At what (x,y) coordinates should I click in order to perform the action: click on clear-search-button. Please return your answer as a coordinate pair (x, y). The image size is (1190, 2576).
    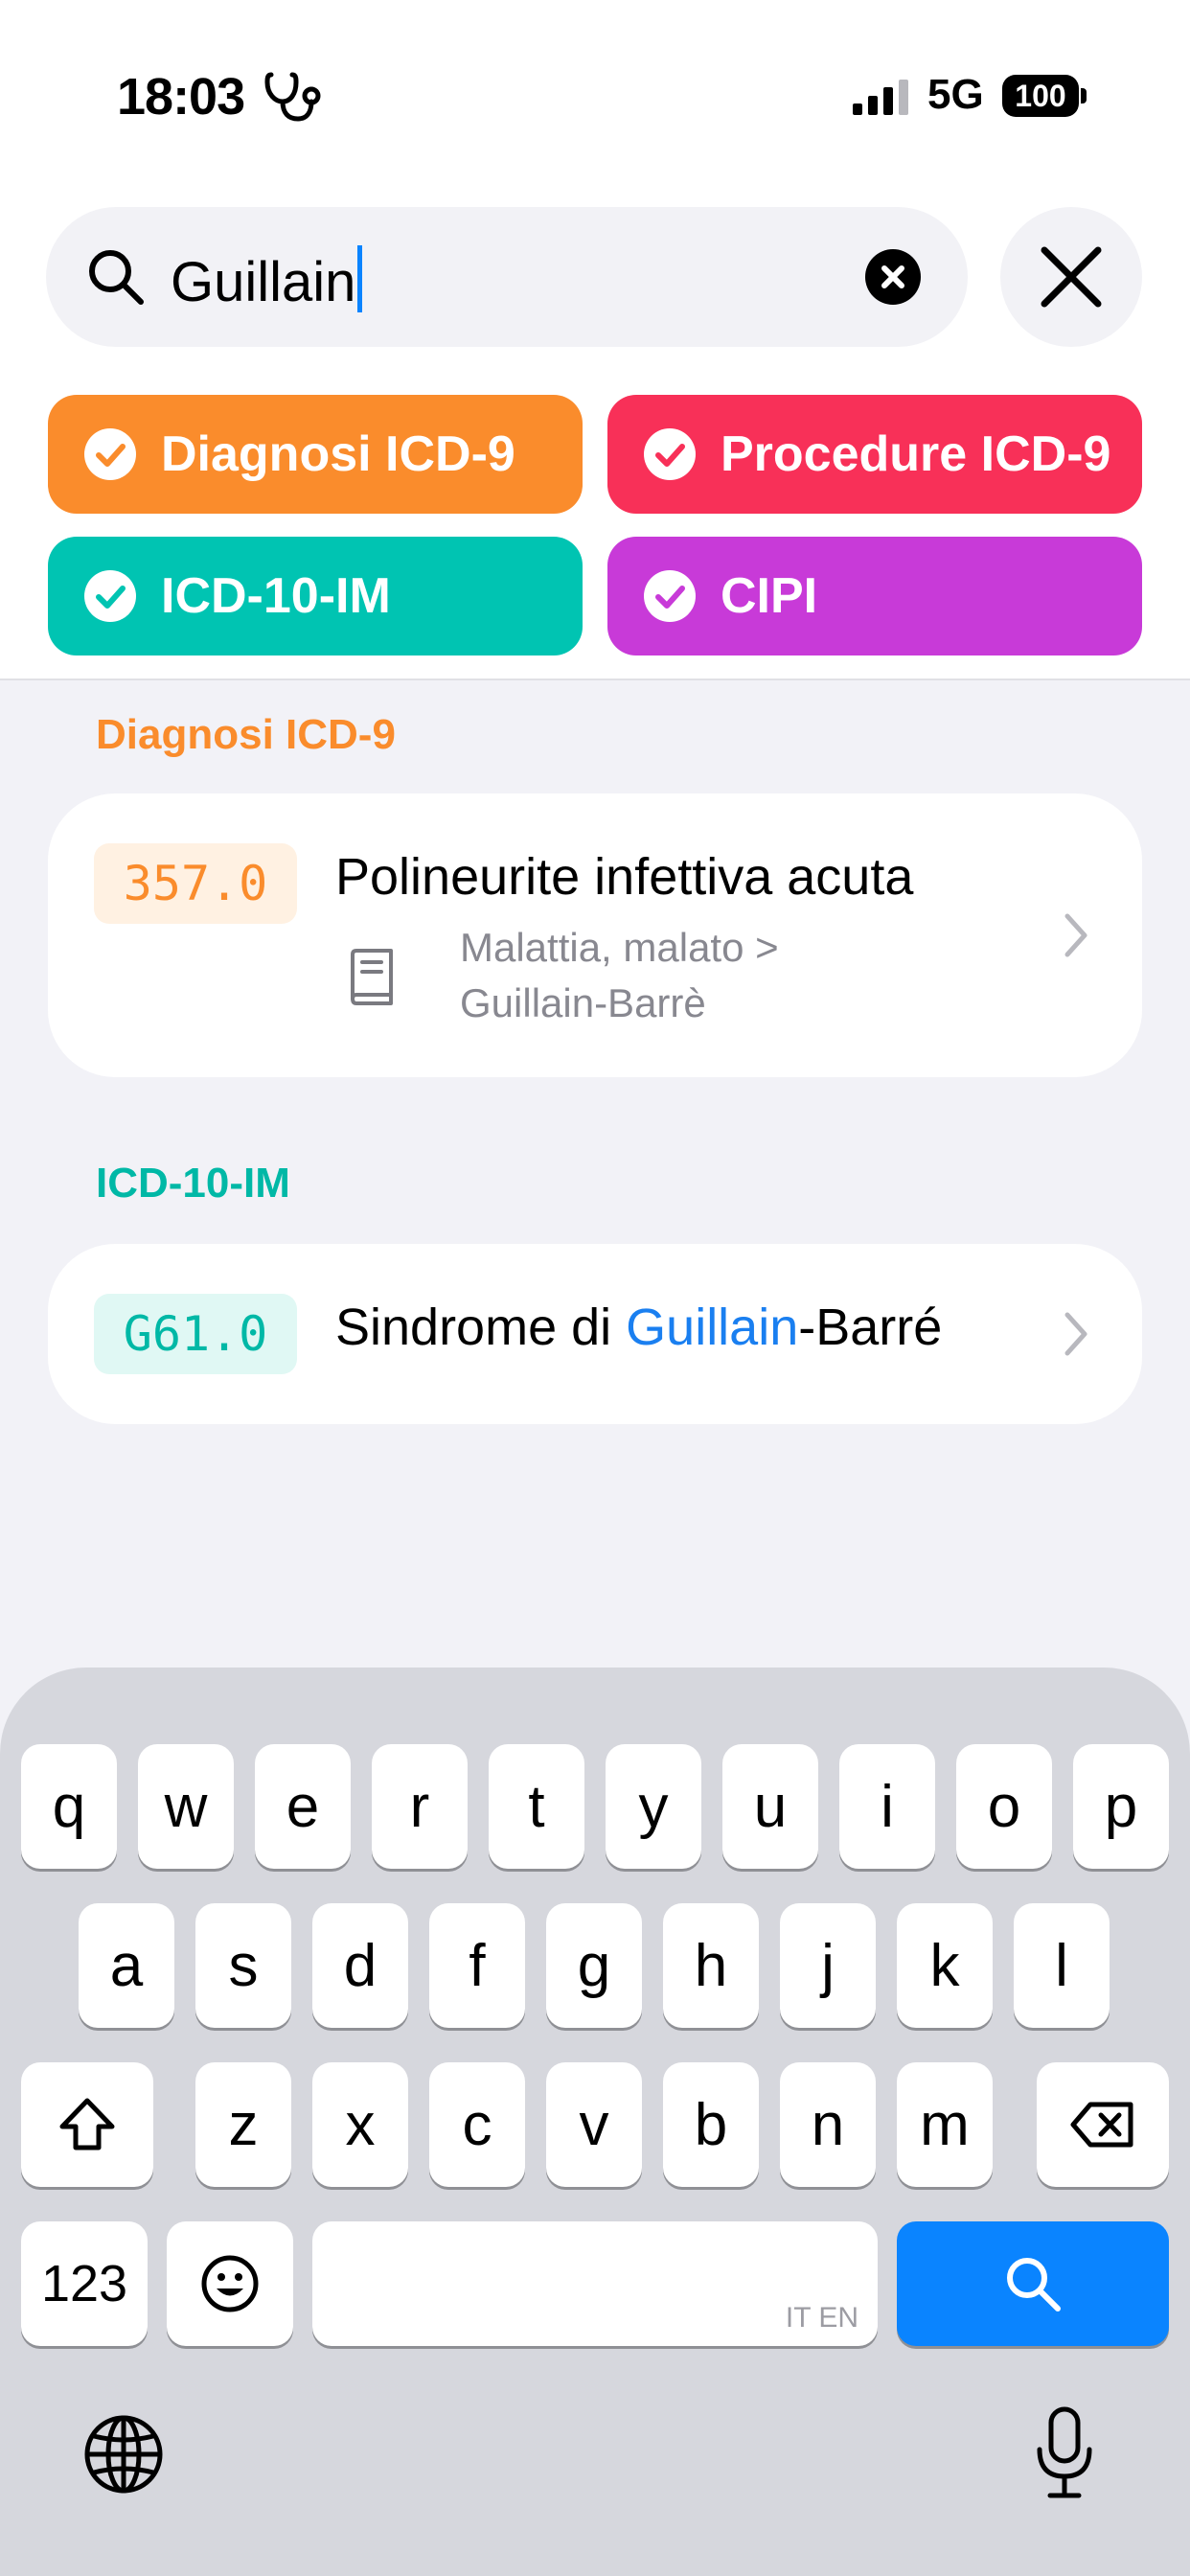
    Looking at the image, I should click on (893, 277).